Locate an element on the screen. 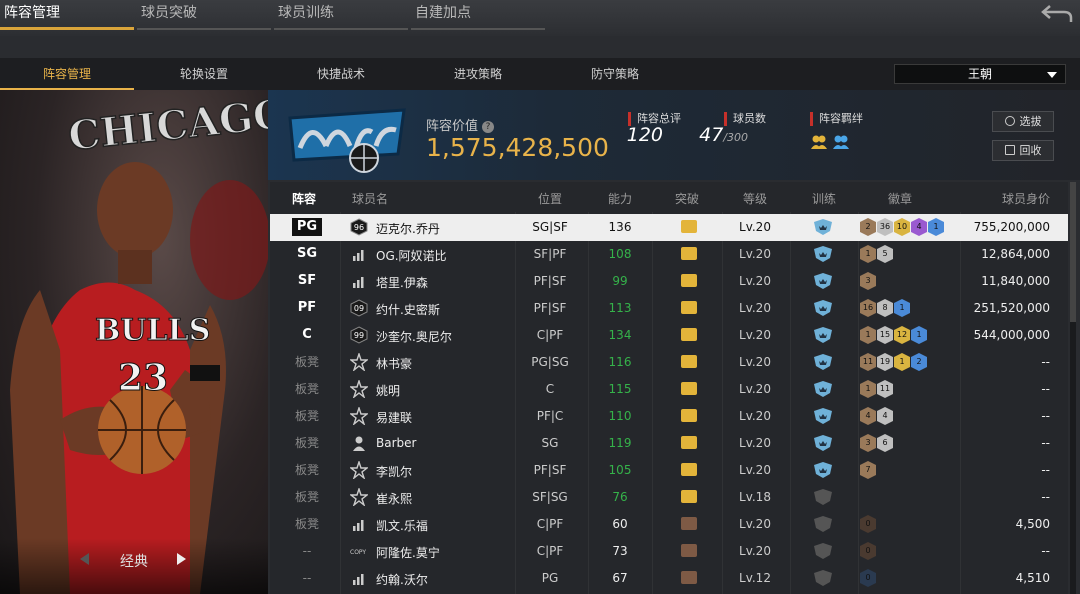 This screenshot has width=1080, height=594. row-value: 251,520,000 is located at coordinates (1011, 308).